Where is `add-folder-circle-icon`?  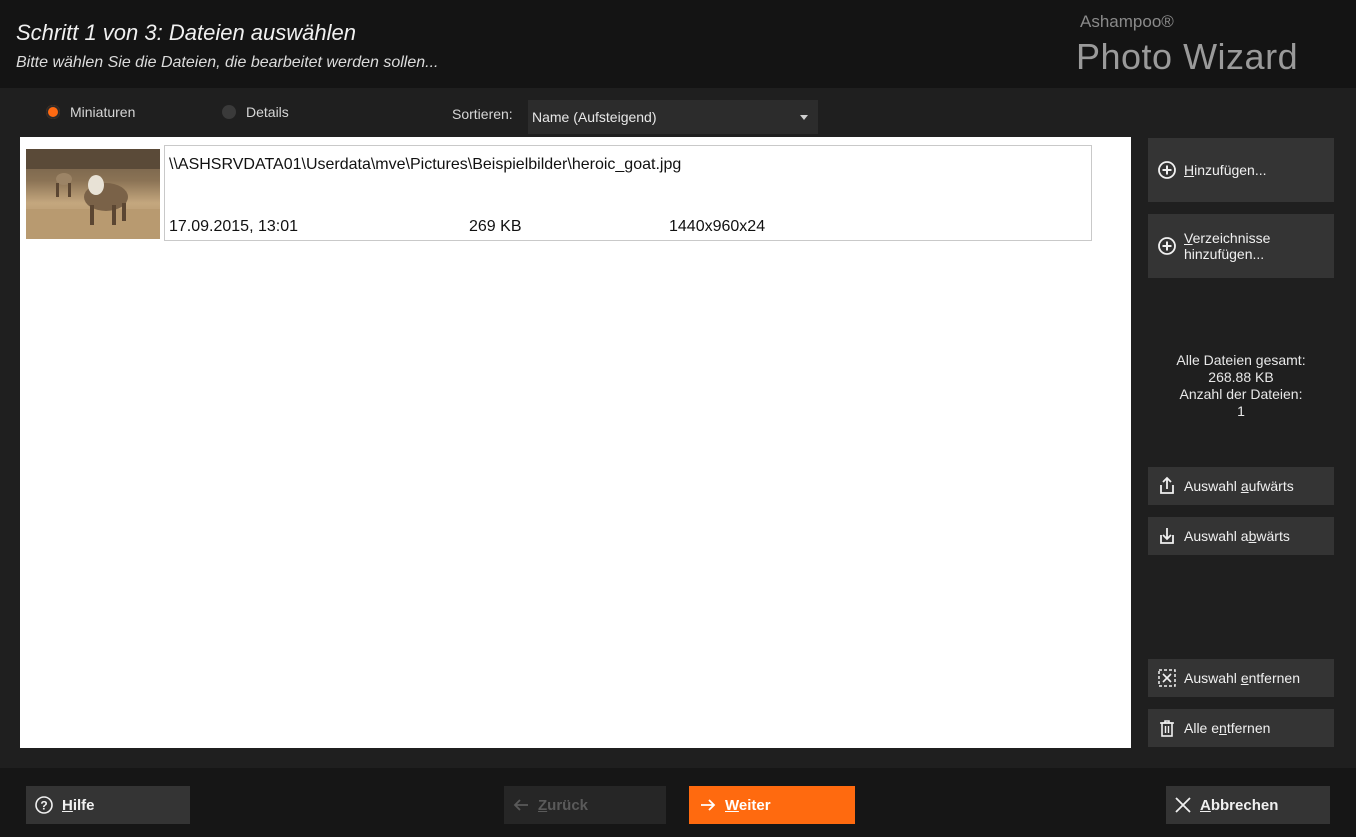
add-folder-circle-icon is located at coordinates (1167, 246).